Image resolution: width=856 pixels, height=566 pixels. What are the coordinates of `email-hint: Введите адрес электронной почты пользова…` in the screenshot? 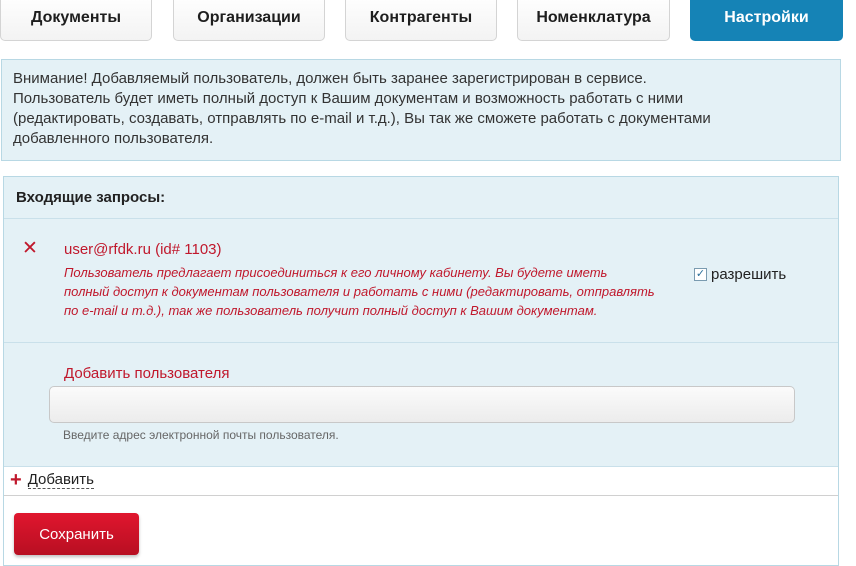 It's located at (201, 435).